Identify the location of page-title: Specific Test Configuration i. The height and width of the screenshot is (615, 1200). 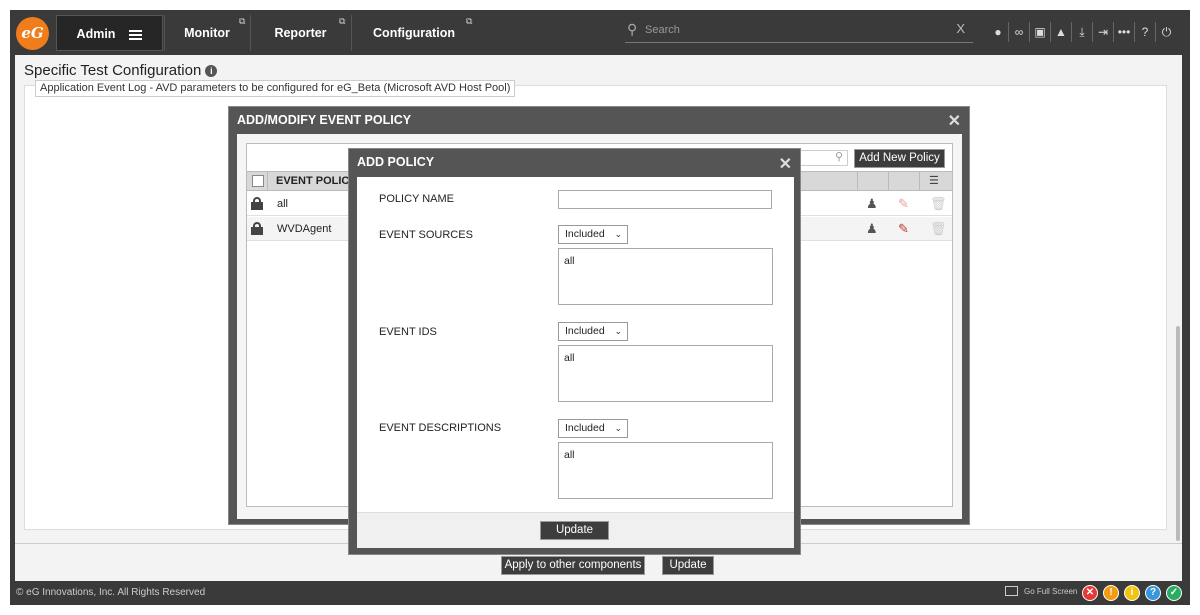
(121, 70).